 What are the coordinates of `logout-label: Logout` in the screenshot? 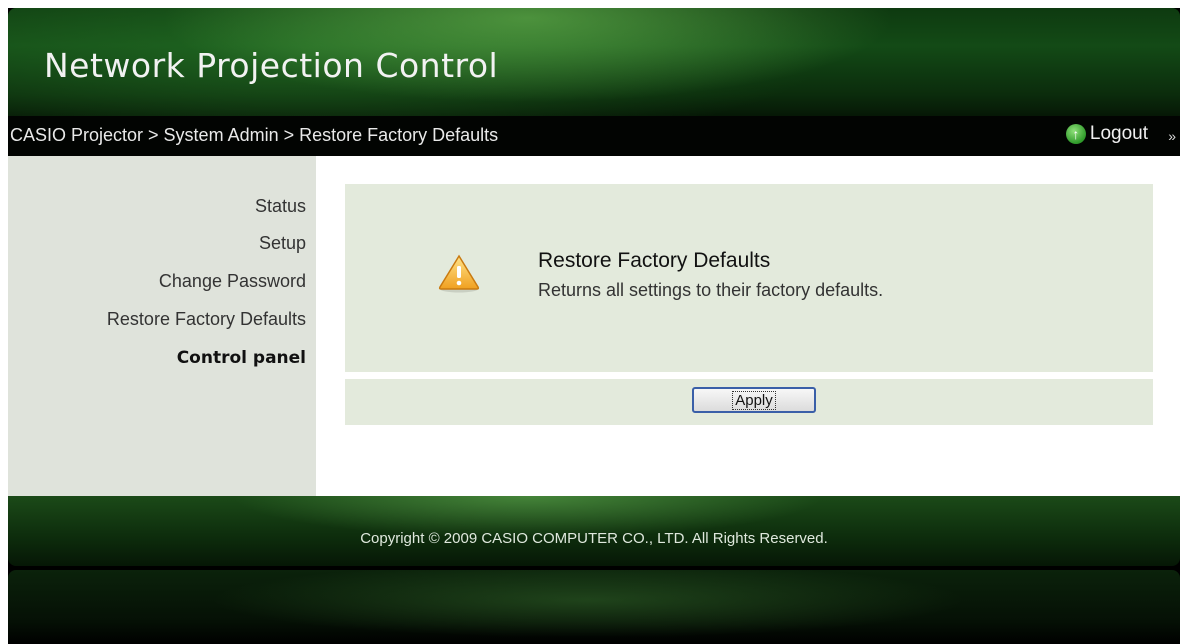 It's located at (1118, 133).